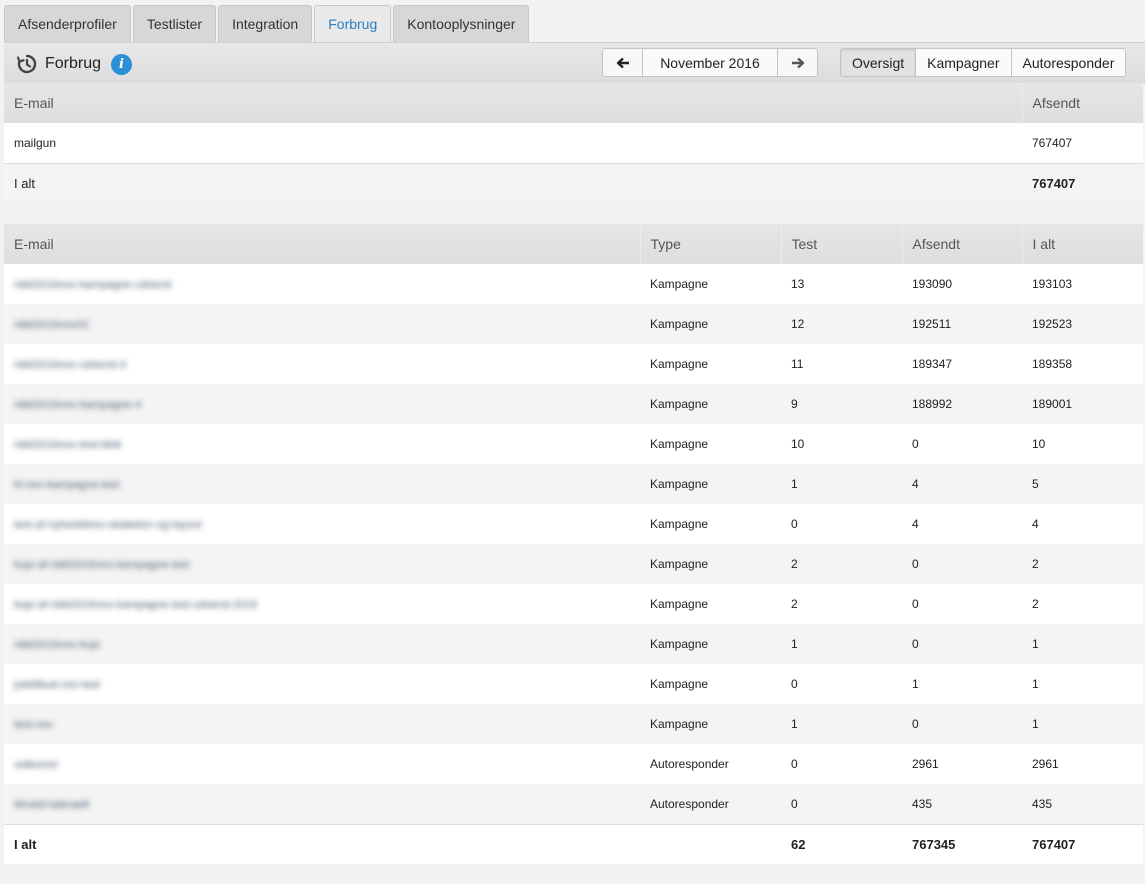 The width and height of the screenshot is (1145, 884). Describe the element at coordinates (1082, 843) in the screenshot. I see `total-all: 767407` at that location.